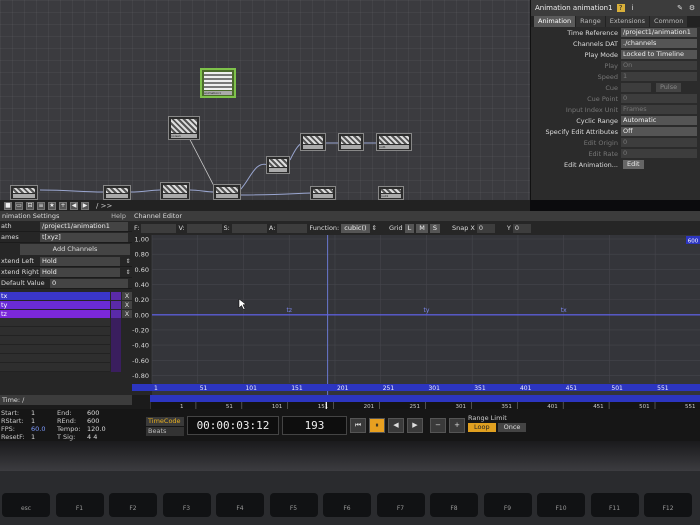 This screenshot has width=700, height=525. What do you see at coordinates (121, 216) in the screenshot?
I see `help-link: Help` at bounding box center [121, 216].